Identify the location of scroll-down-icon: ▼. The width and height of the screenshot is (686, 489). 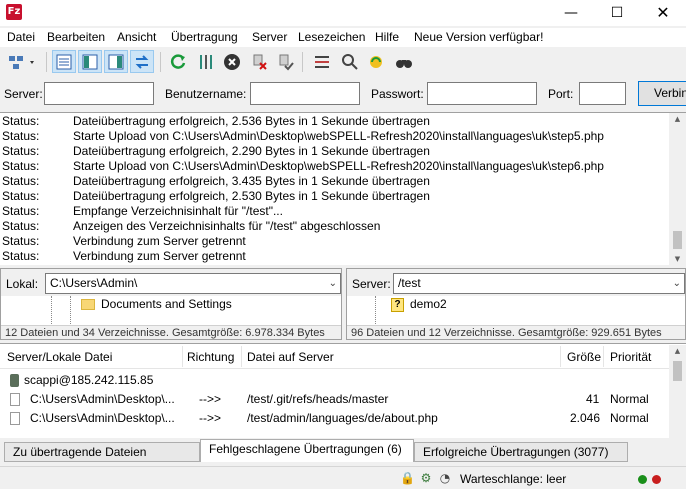
(677, 259).